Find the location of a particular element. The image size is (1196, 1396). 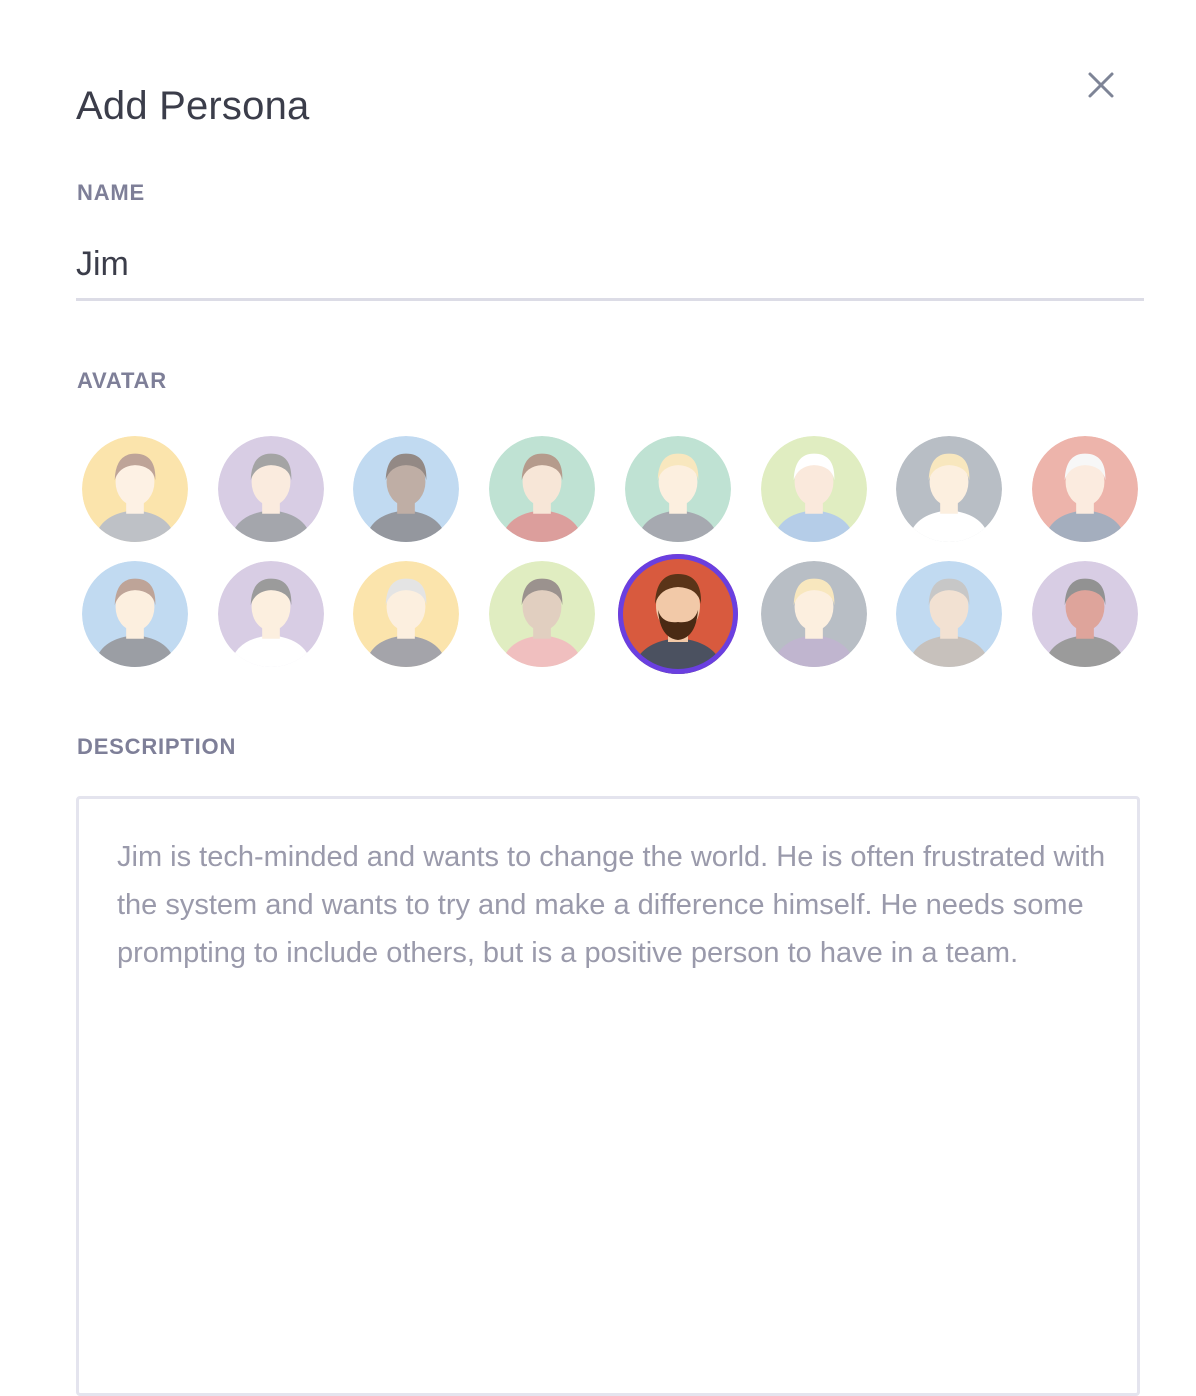

avatar-bearded-man is located at coordinates (677, 614).